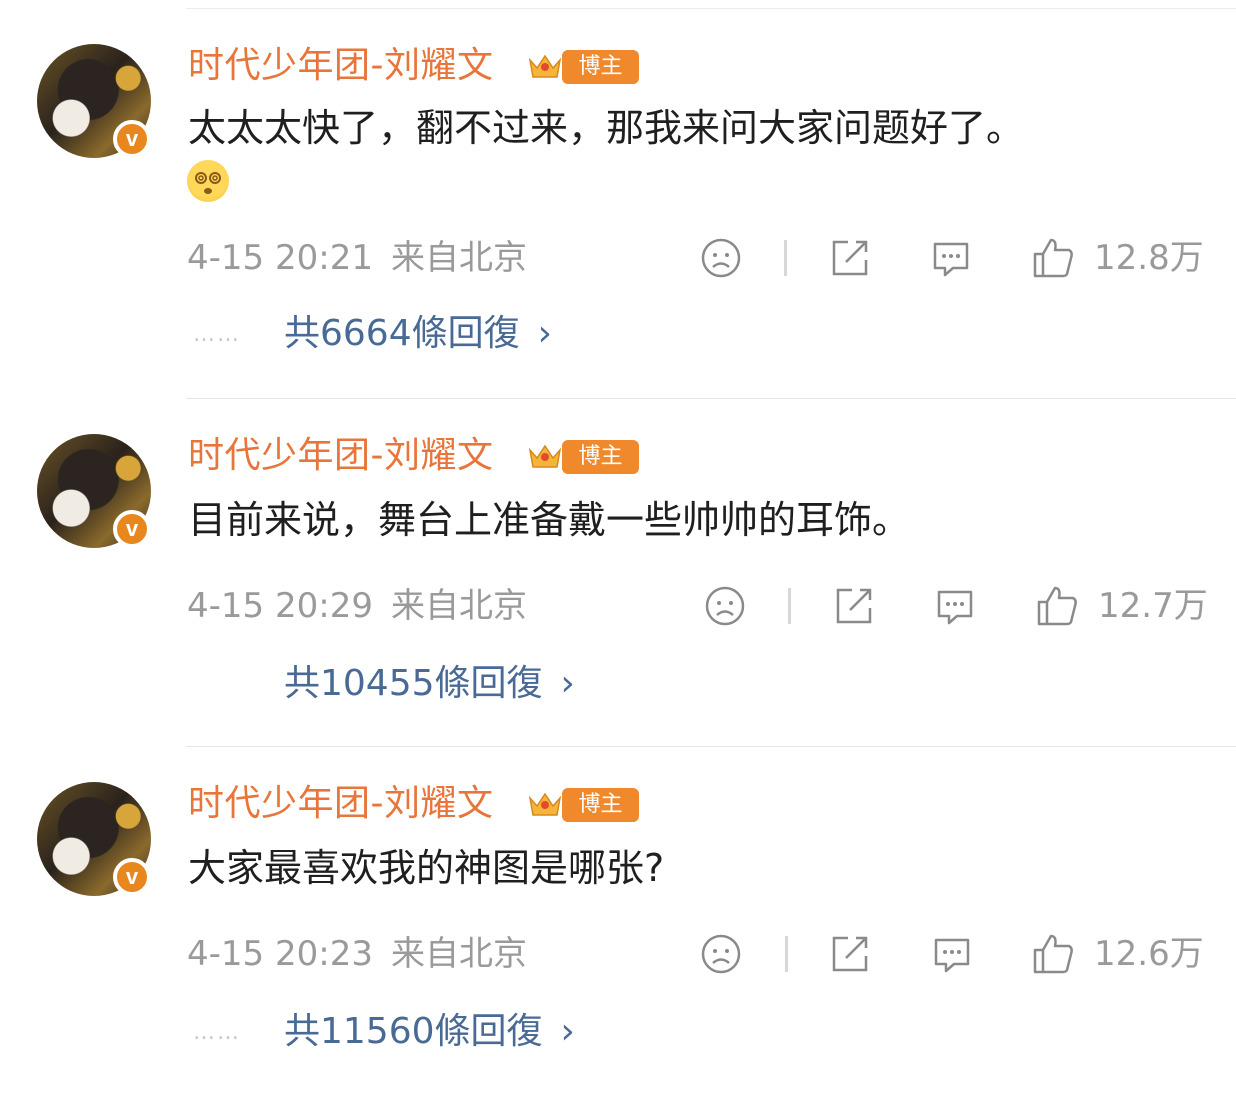  I want to click on comment-text: 太太太快了，翻不过来，那我来问大家问题好了。, so click(606, 128).